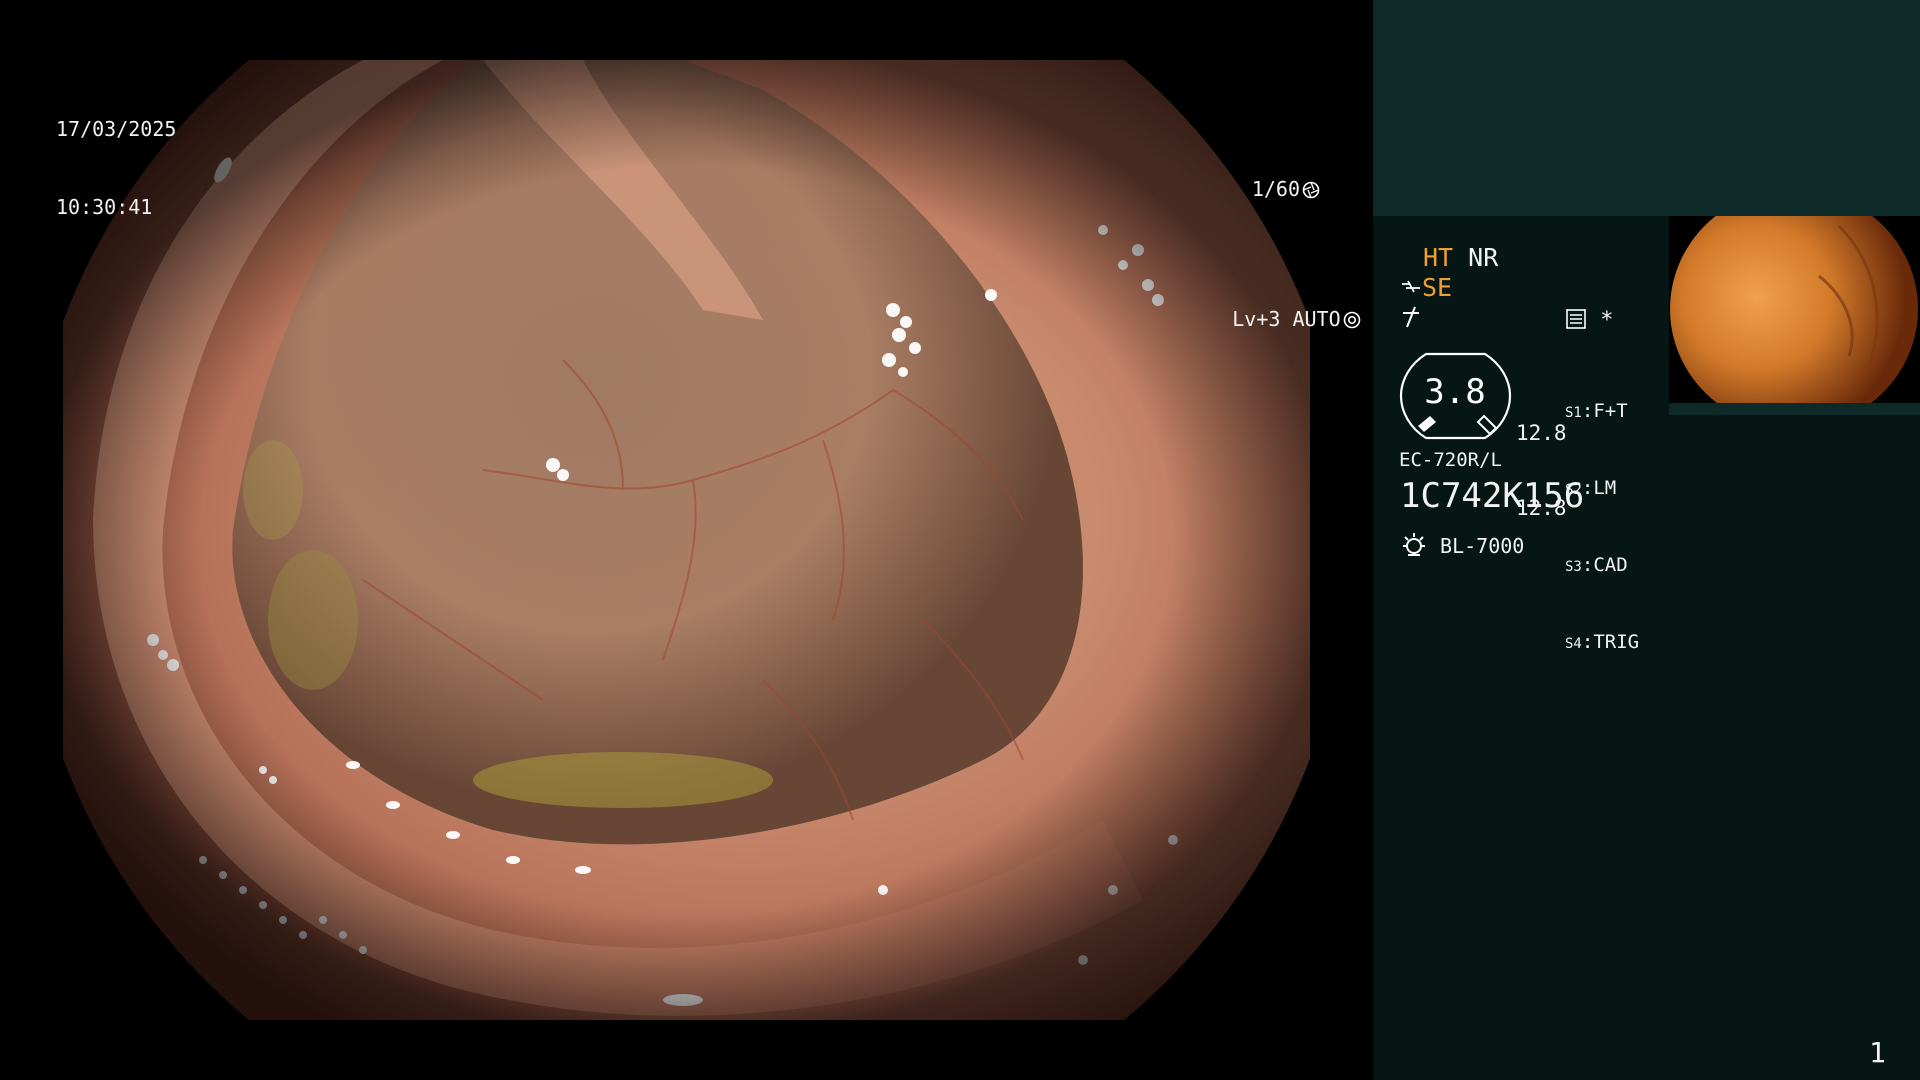 Image resolution: width=1920 pixels, height=1080 pixels. What do you see at coordinates (1311, 190) in the screenshot?
I see `aperture-icon` at bounding box center [1311, 190].